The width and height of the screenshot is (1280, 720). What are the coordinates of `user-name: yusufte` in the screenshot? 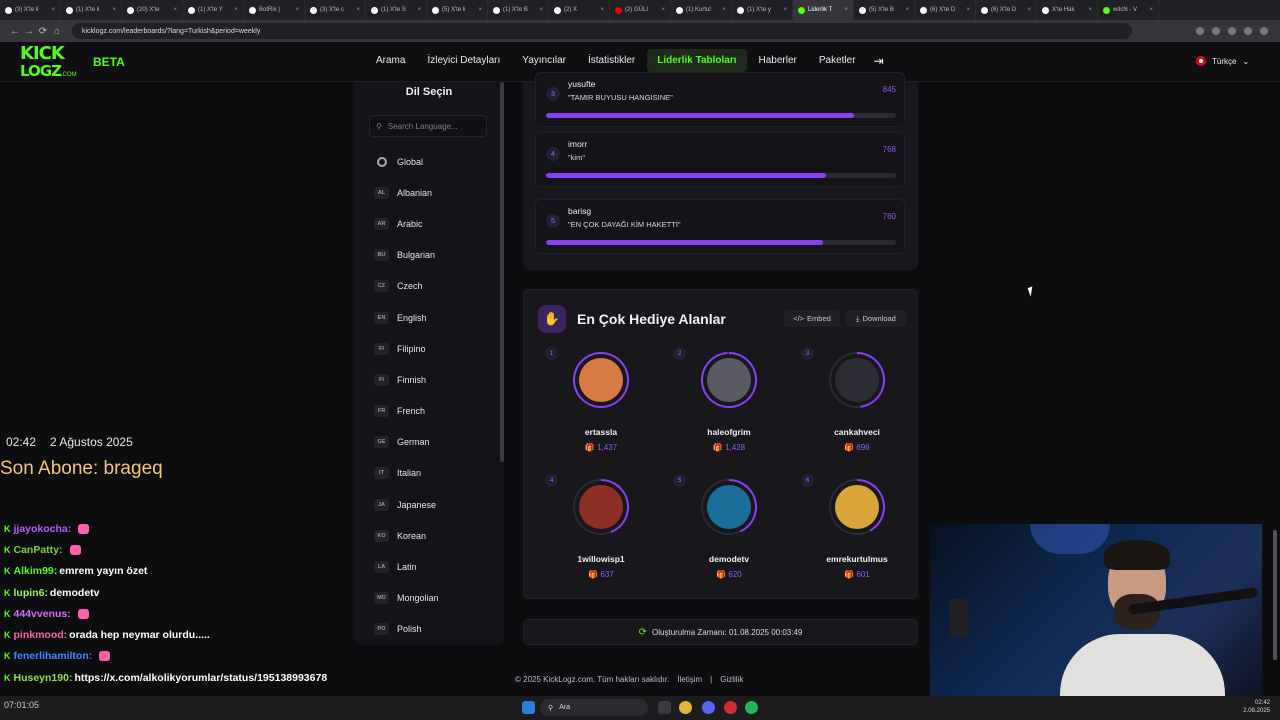 It's located at (581, 84).